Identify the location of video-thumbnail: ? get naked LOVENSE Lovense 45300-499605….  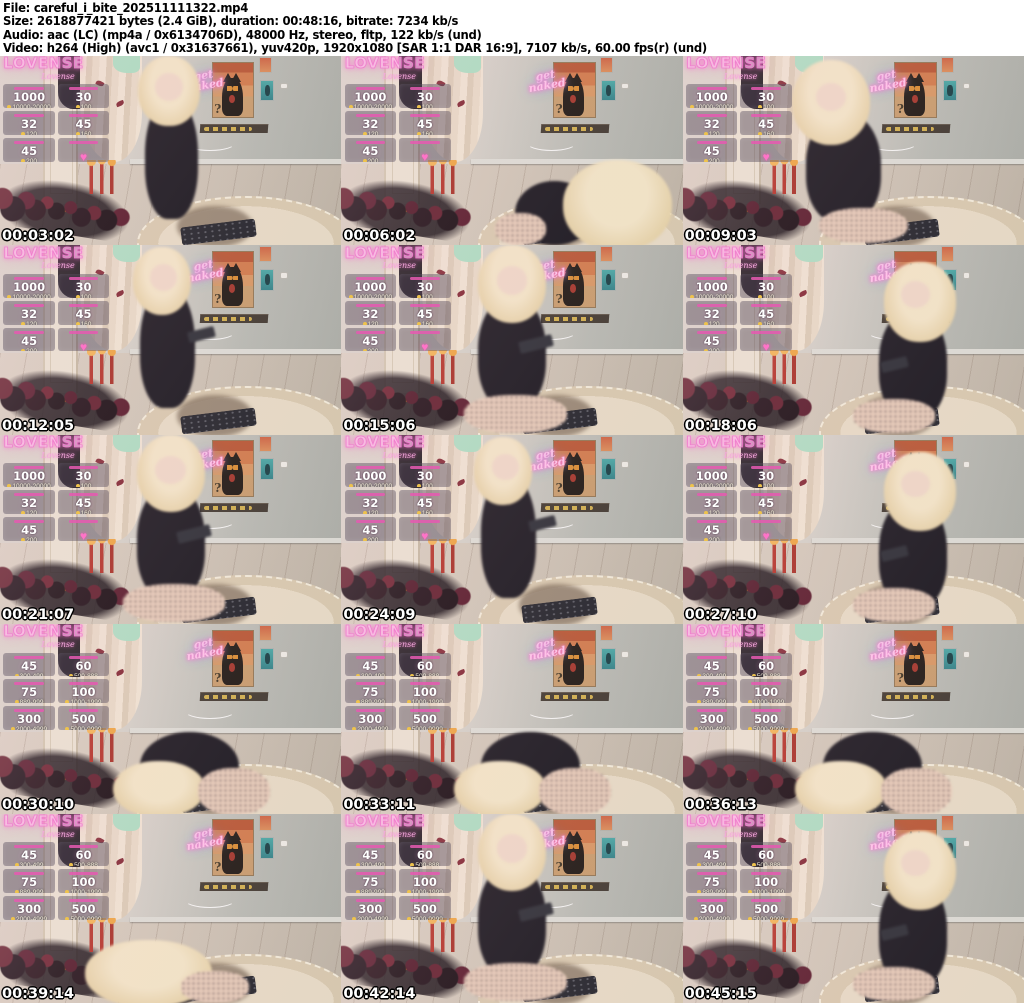
(853, 908).